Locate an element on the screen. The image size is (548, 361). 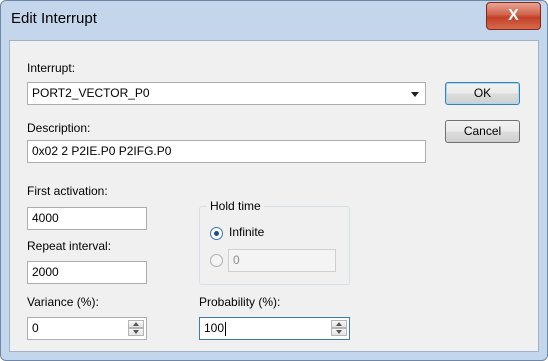
infinite-radio is located at coordinates (216, 233).